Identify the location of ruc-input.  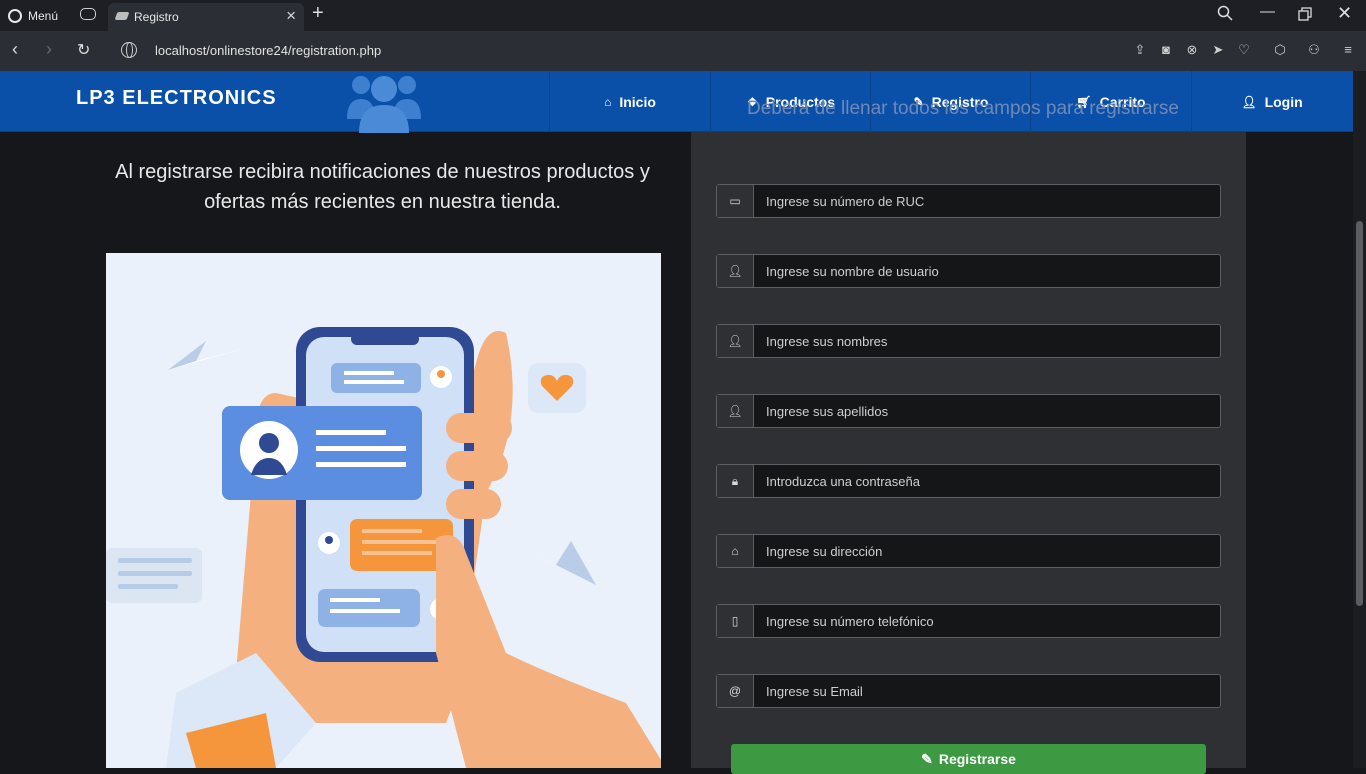
(987, 201).